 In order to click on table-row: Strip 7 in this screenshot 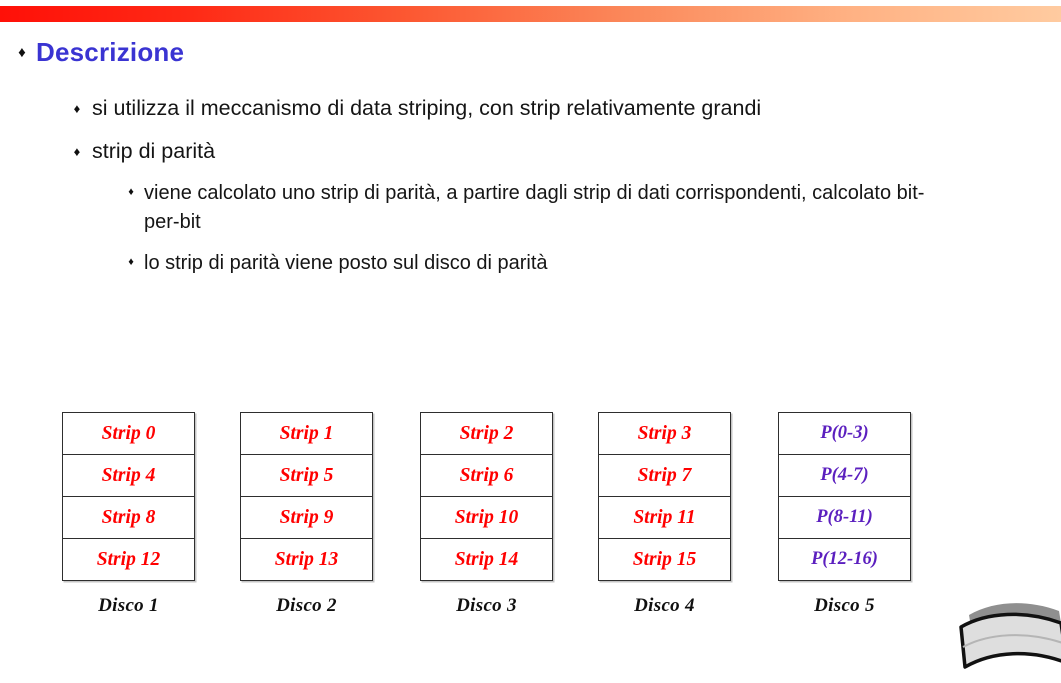, I will do `click(664, 475)`.